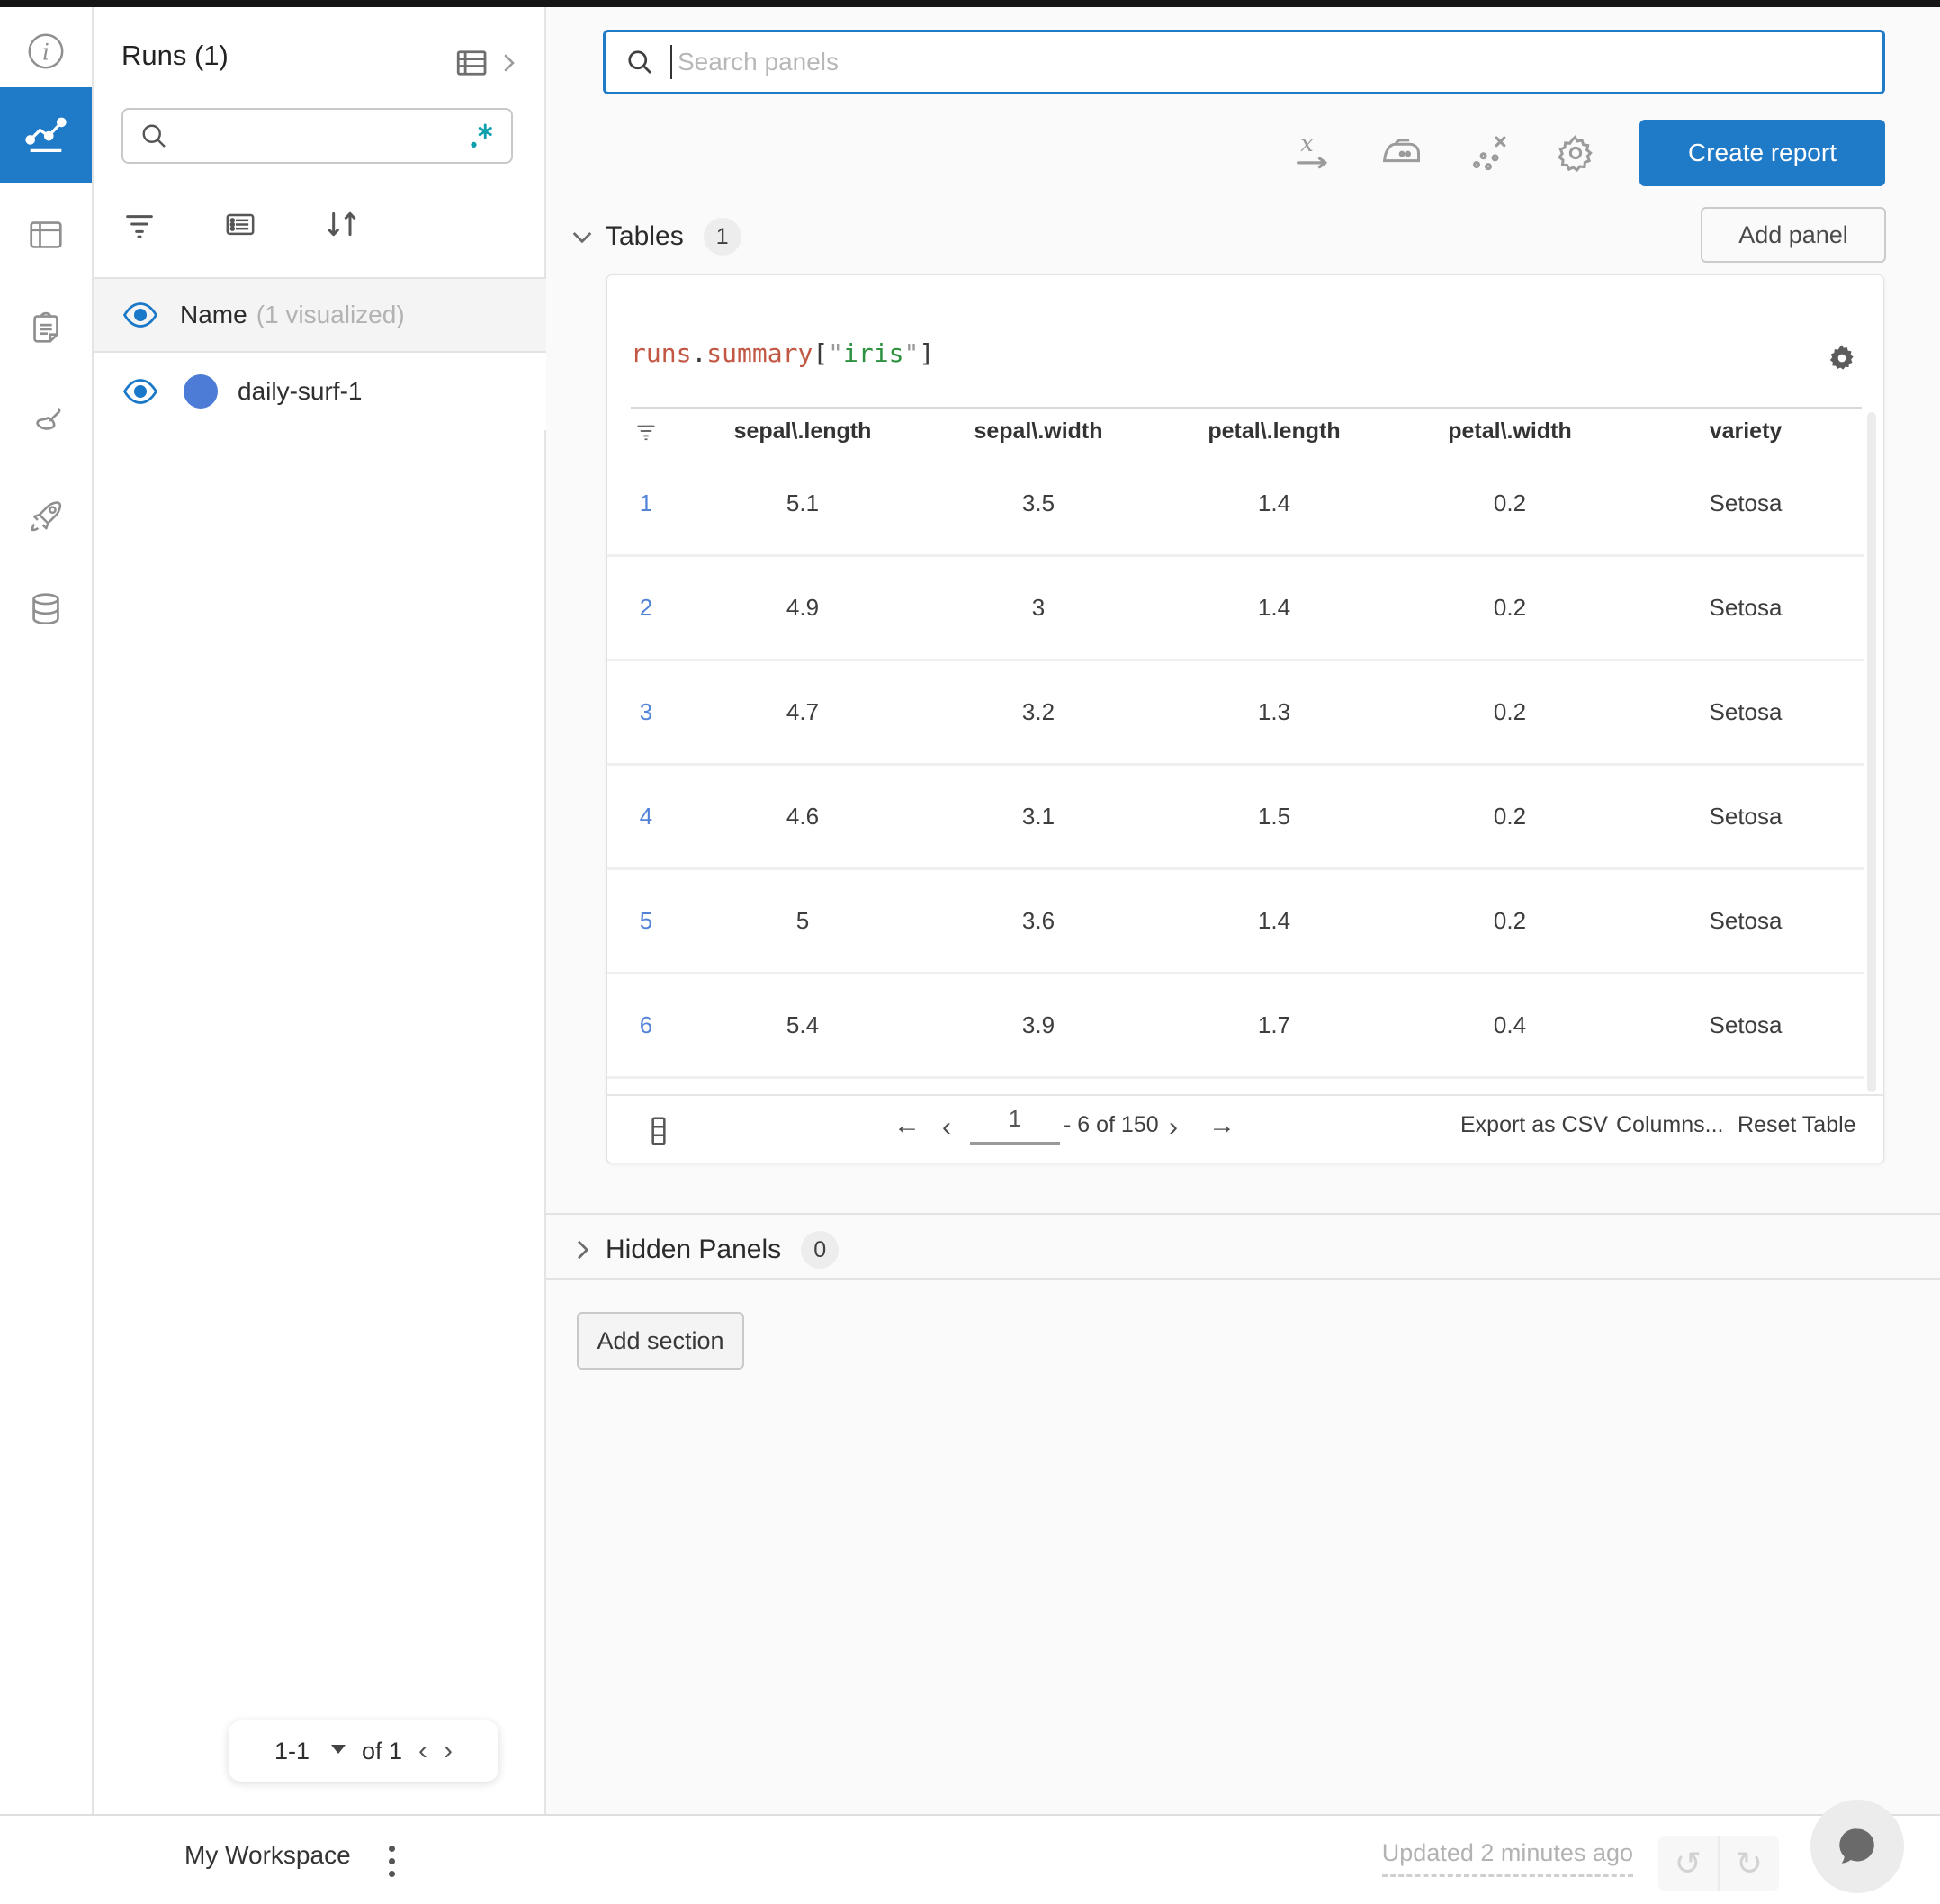  I want to click on layout-icon, so click(45, 235).